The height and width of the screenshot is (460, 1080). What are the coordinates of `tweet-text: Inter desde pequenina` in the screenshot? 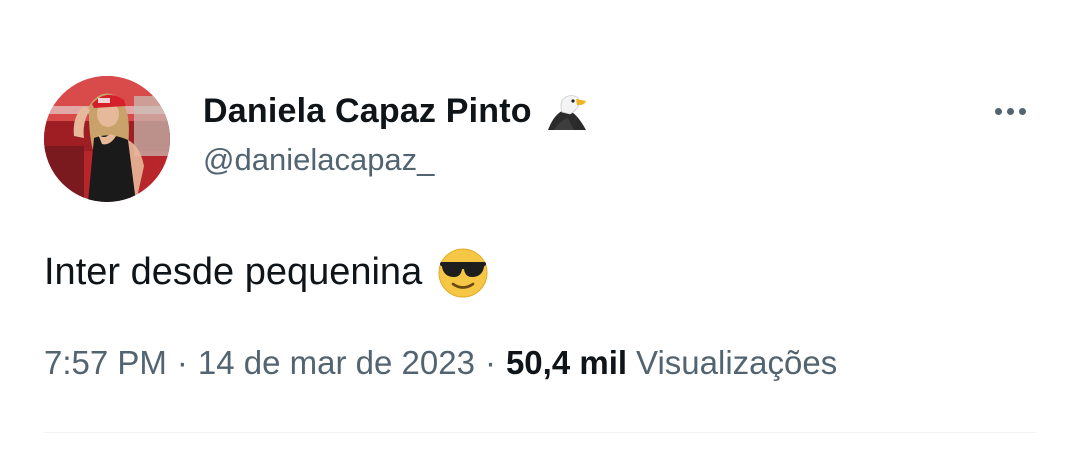 It's located at (267, 272).